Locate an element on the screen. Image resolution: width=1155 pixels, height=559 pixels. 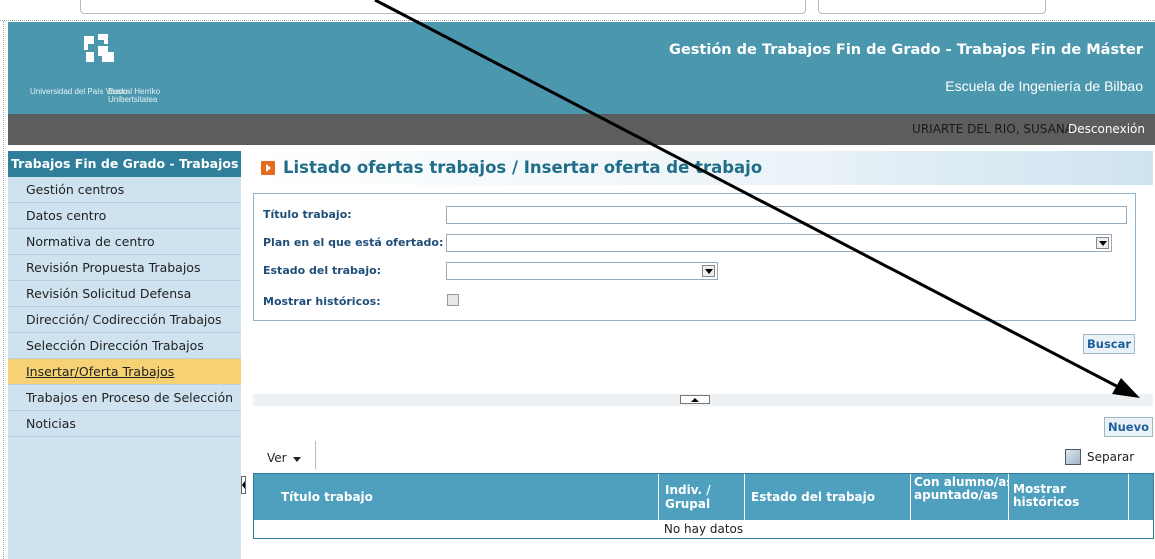
column-header-indiv-grupal: Indiv. / Grupal is located at coordinates (702, 497).